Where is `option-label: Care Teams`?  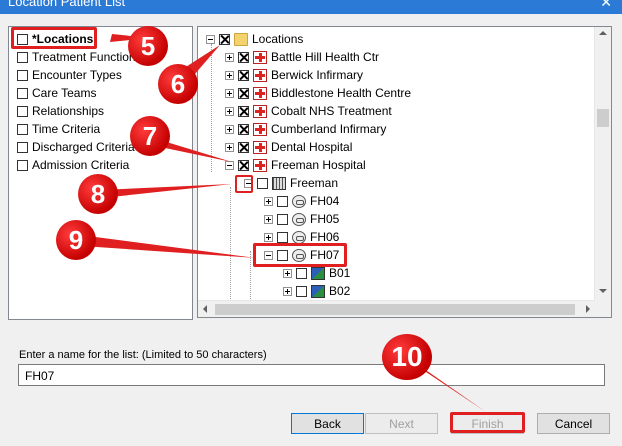
option-label: Care Teams is located at coordinates (64, 93).